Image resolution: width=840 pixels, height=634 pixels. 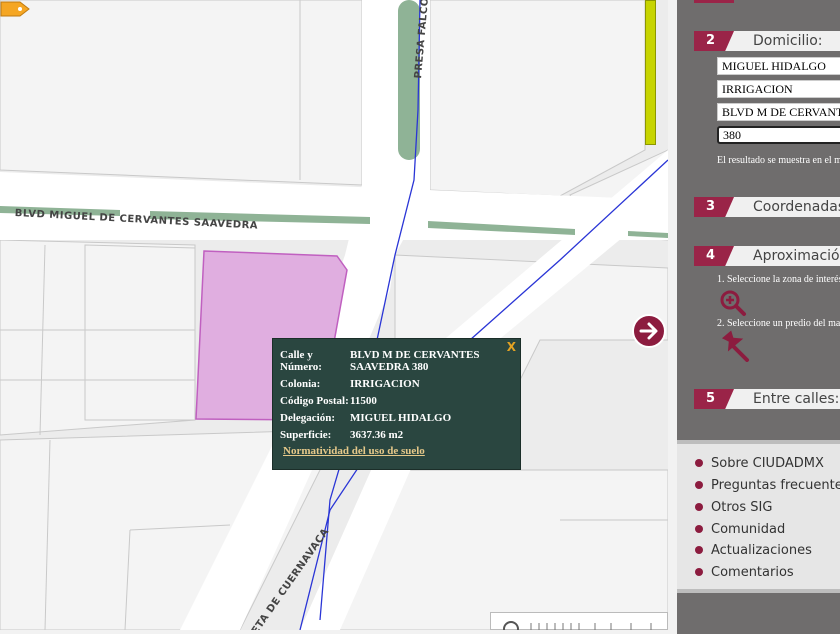 What do you see at coordinates (400, 403) in the screenshot?
I see `table-row: Código Postal: 11500` at bounding box center [400, 403].